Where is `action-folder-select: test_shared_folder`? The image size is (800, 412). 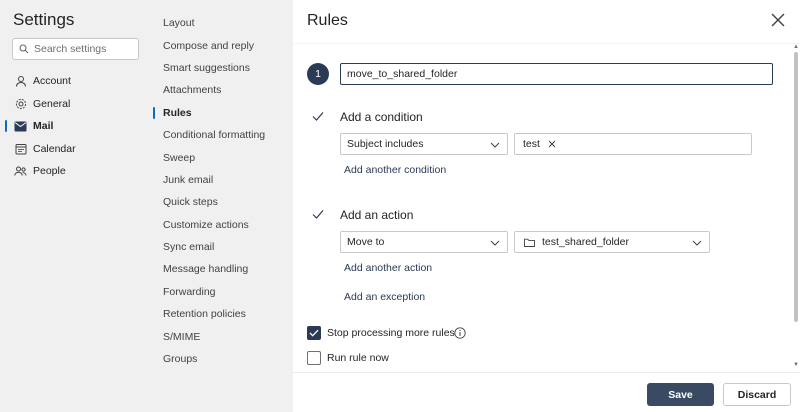 action-folder-select: test_shared_folder is located at coordinates (612, 242).